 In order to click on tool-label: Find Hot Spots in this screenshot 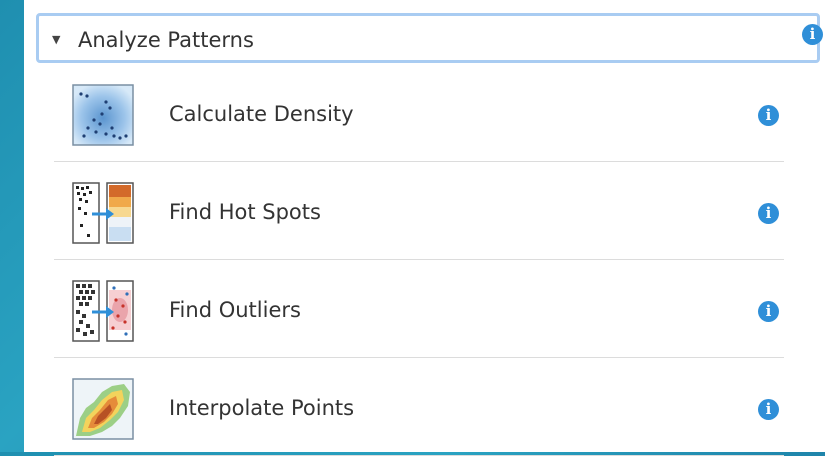, I will do `click(245, 212)`.